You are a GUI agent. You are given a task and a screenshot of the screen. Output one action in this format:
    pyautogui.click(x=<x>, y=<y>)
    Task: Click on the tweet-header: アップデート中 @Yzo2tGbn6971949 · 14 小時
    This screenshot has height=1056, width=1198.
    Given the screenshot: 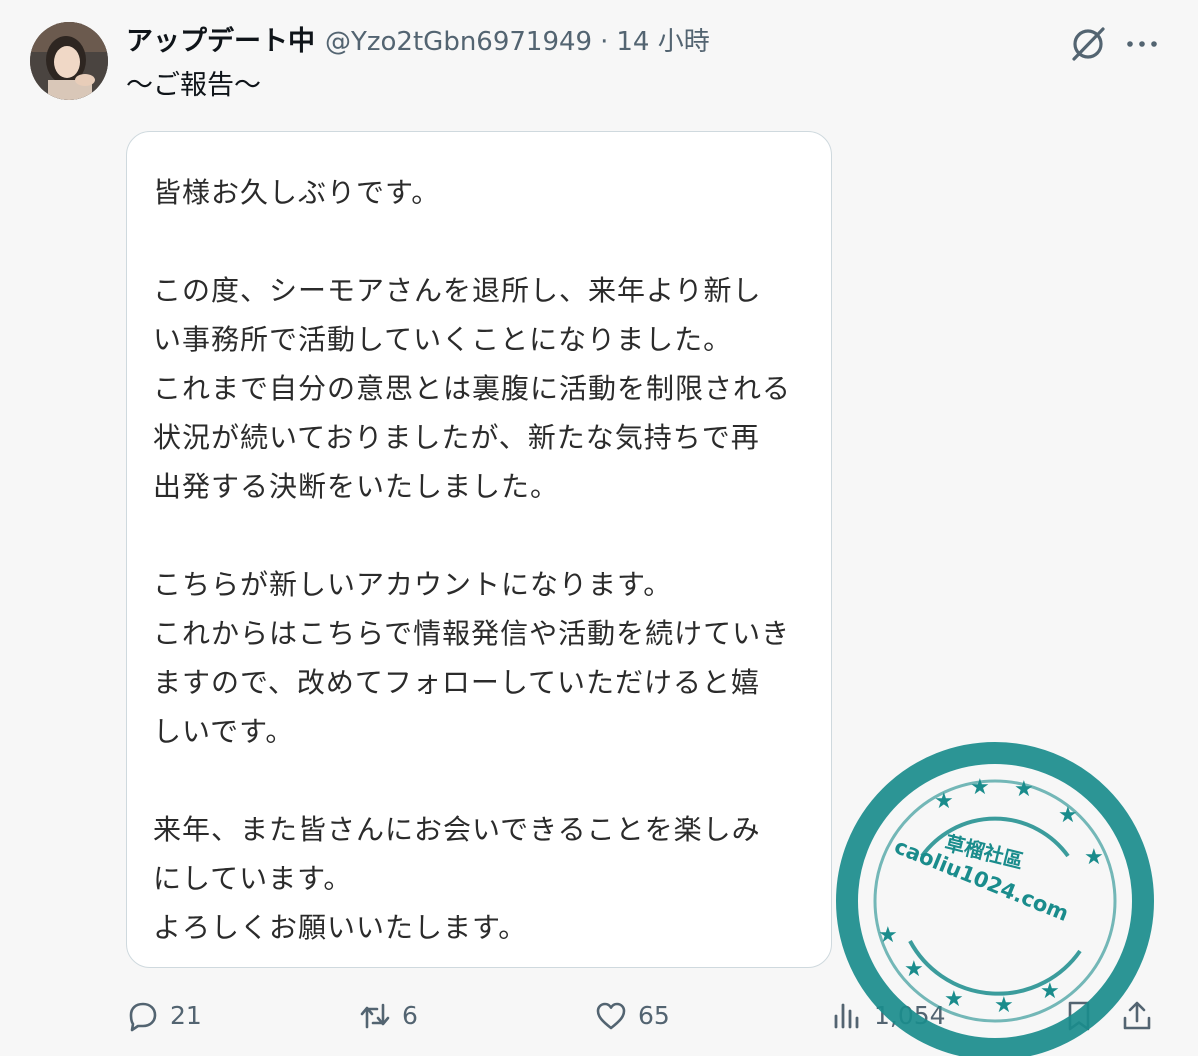 What is the action you would take?
    pyautogui.click(x=418, y=42)
    